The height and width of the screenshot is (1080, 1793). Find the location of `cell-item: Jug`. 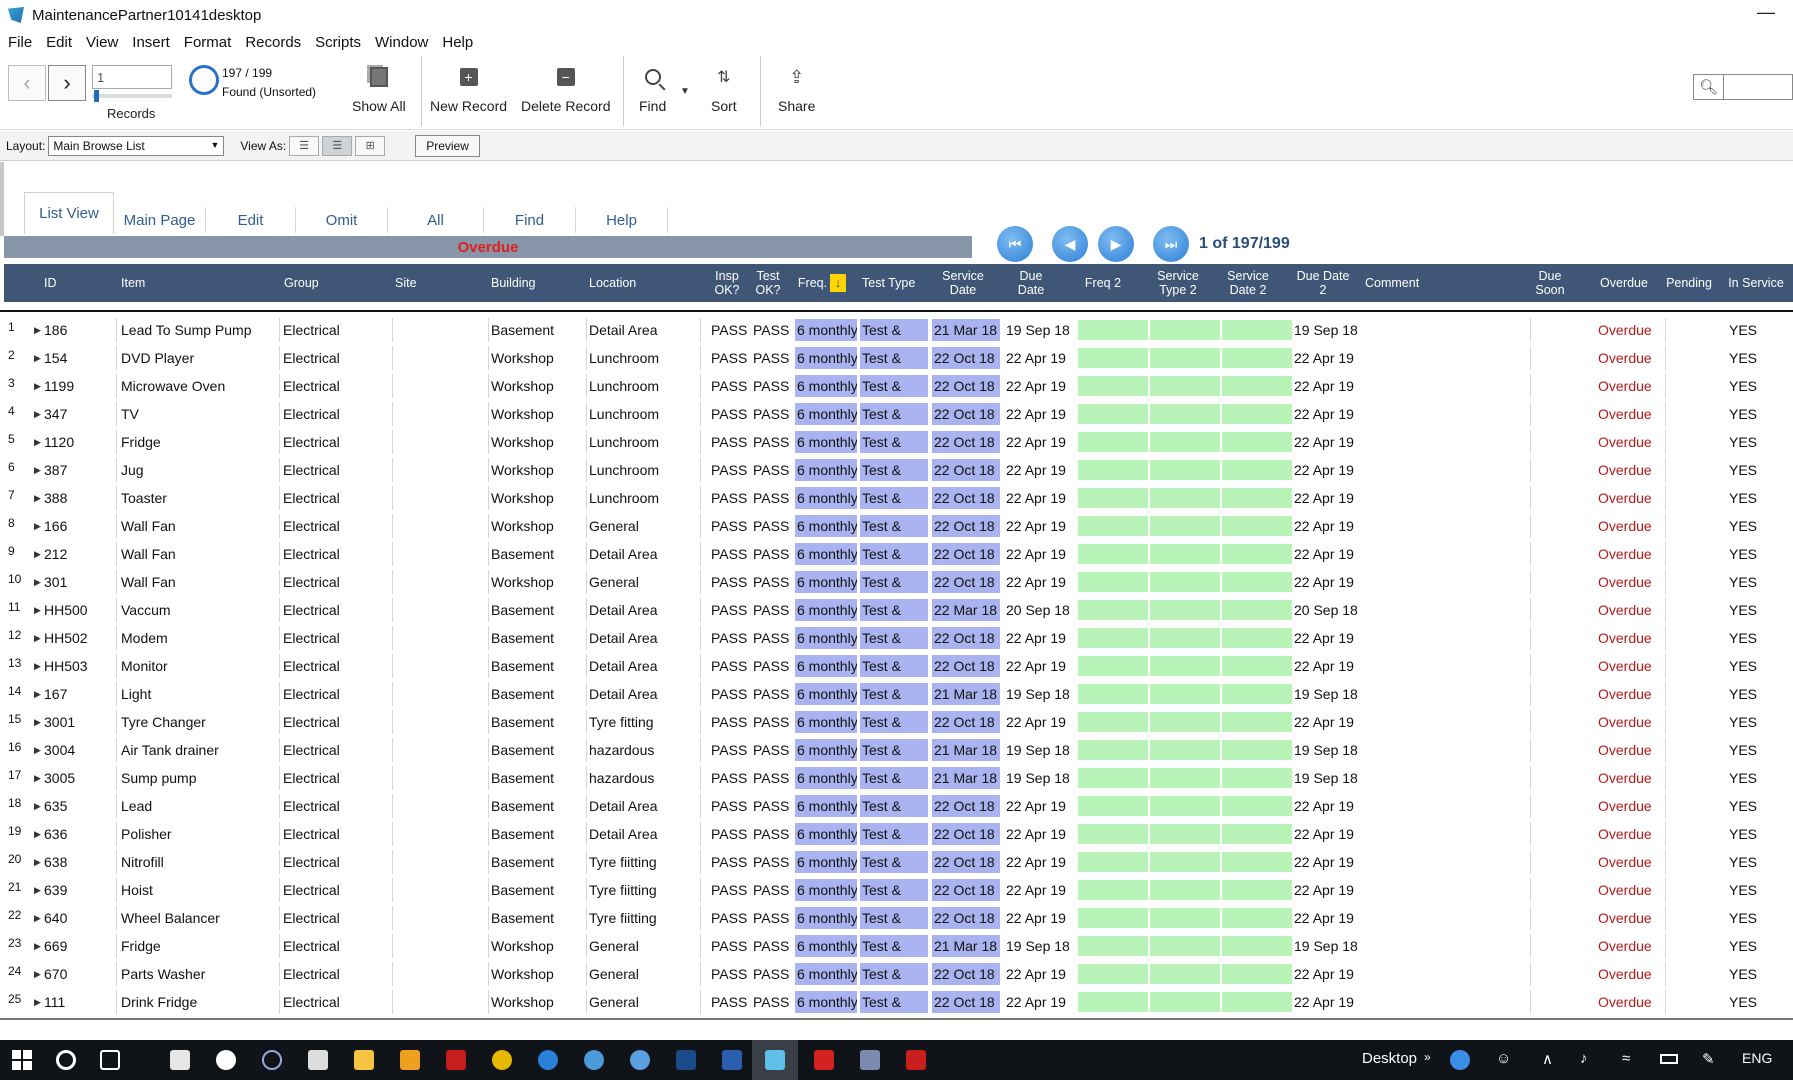

cell-item: Jug is located at coordinates (200, 470).